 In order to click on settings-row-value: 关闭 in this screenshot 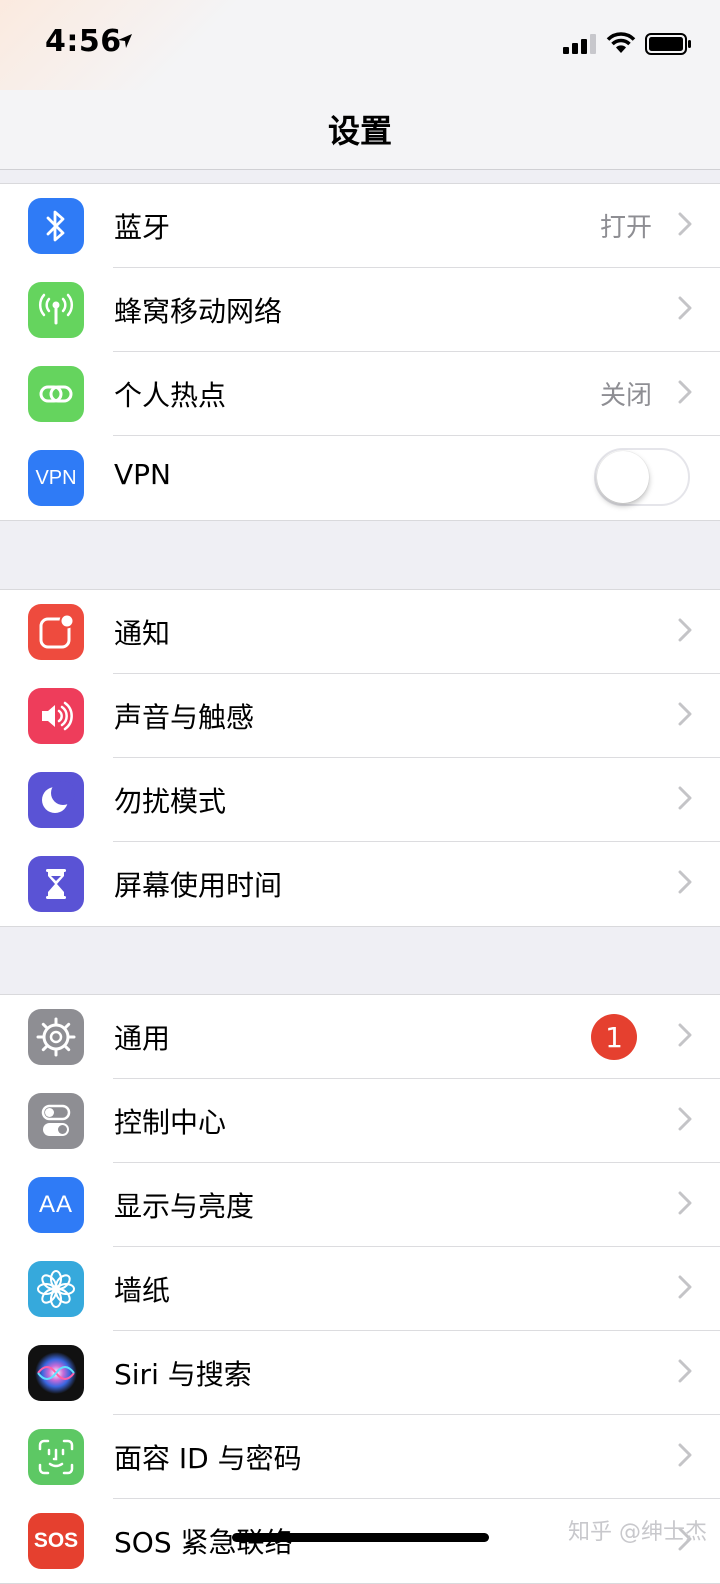, I will do `click(625, 396)`.